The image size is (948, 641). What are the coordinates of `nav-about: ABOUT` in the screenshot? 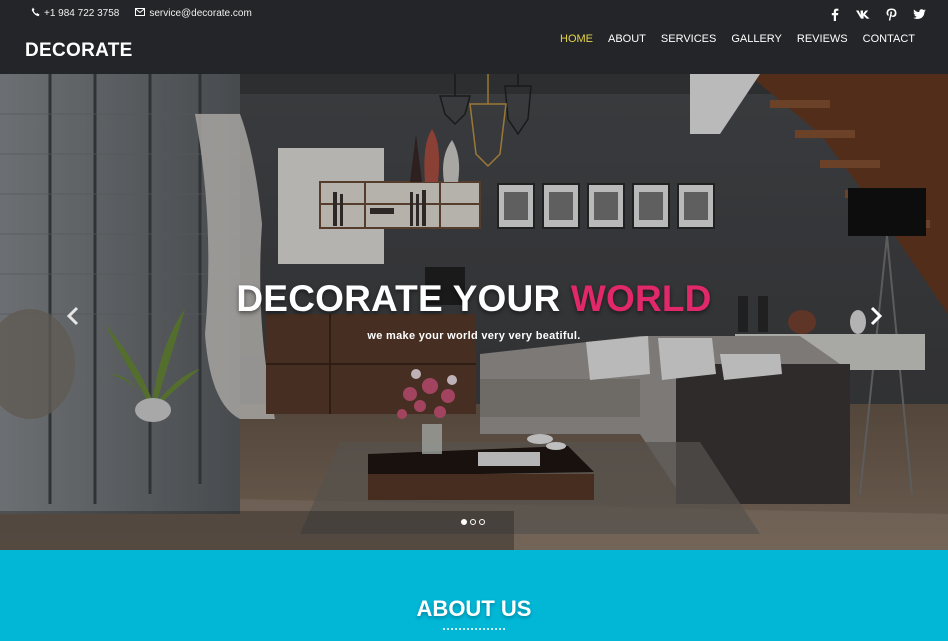 It's located at (627, 39).